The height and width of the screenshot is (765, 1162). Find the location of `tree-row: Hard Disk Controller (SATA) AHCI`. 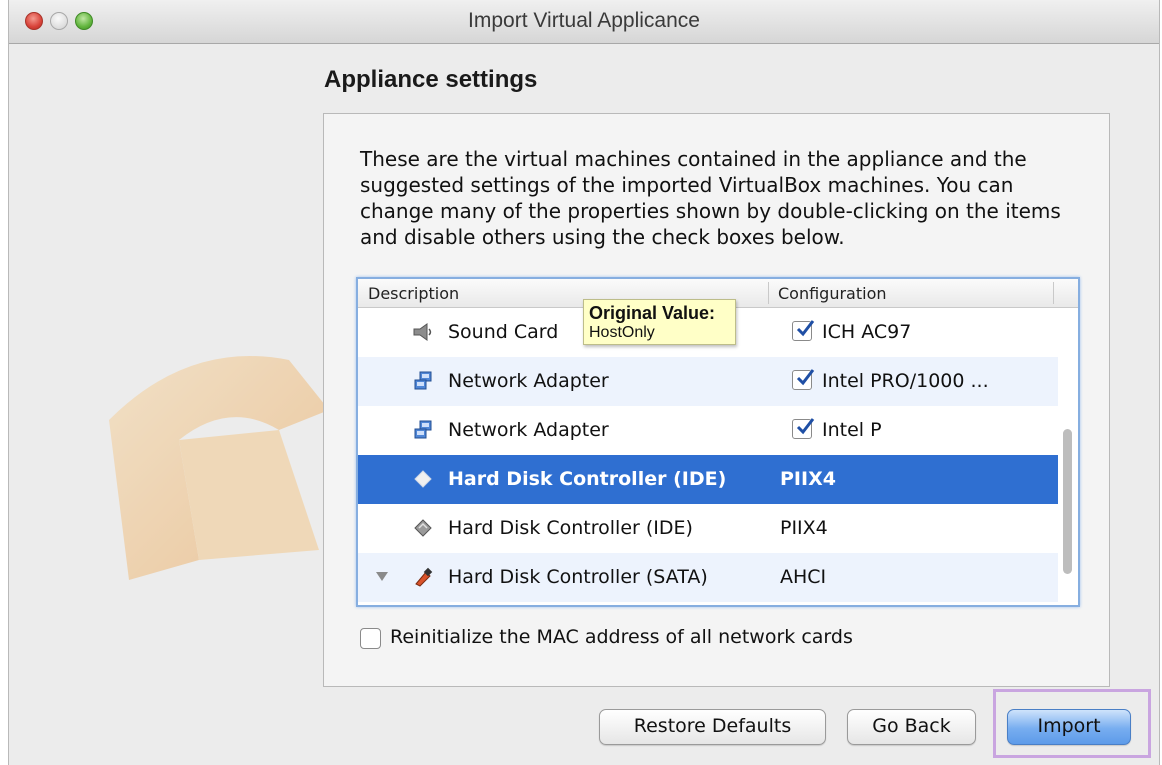

tree-row: Hard Disk Controller (SATA) AHCI is located at coordinates (708, 577).